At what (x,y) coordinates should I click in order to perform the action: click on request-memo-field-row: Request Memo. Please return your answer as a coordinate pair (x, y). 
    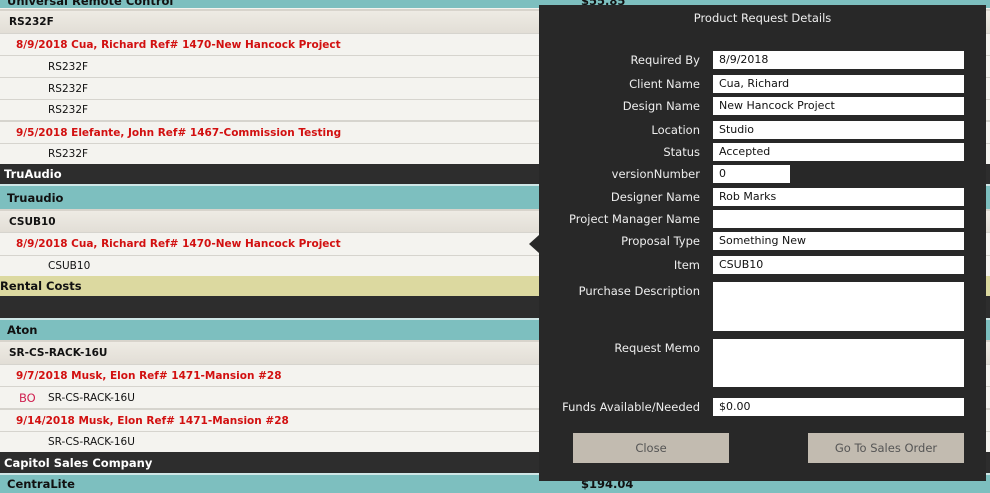
    Looking at the image, I should click on (762, 363).